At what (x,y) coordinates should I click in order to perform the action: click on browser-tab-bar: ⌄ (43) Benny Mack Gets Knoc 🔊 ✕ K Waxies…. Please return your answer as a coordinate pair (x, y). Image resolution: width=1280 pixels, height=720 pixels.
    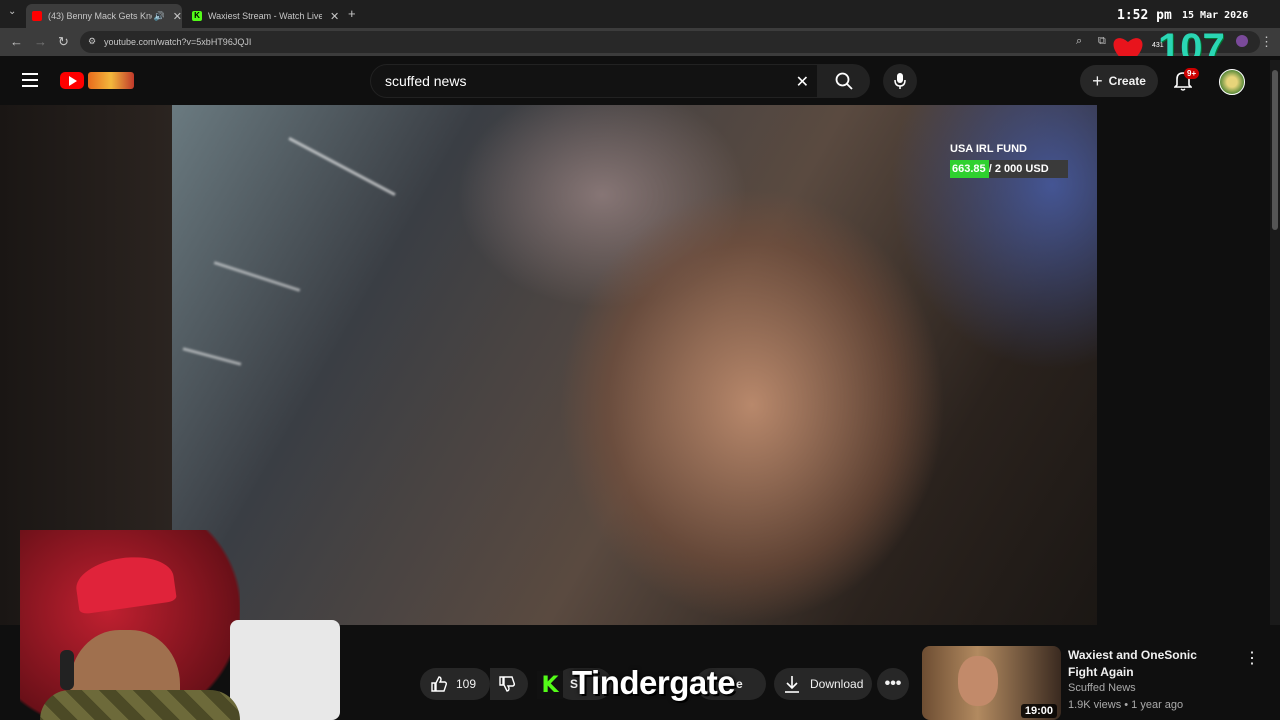
    Looking at the image, I should click on (640, 14).